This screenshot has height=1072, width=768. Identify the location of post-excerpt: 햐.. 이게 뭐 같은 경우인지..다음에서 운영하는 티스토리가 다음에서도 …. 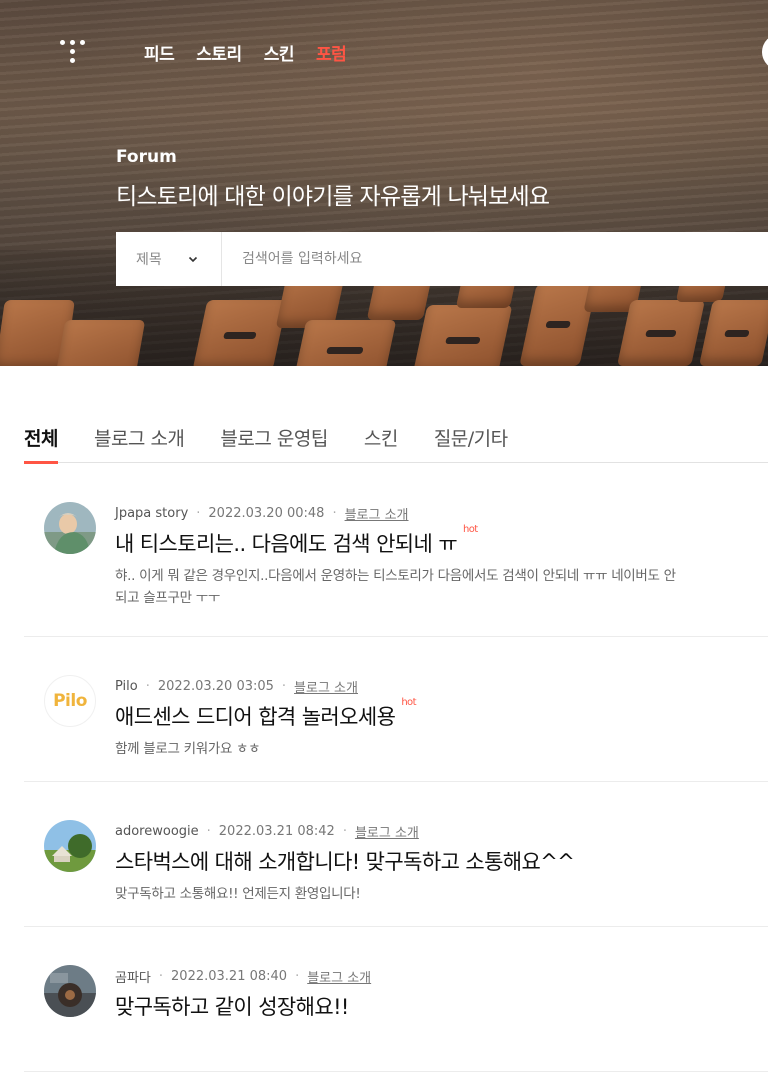
(397, 587).